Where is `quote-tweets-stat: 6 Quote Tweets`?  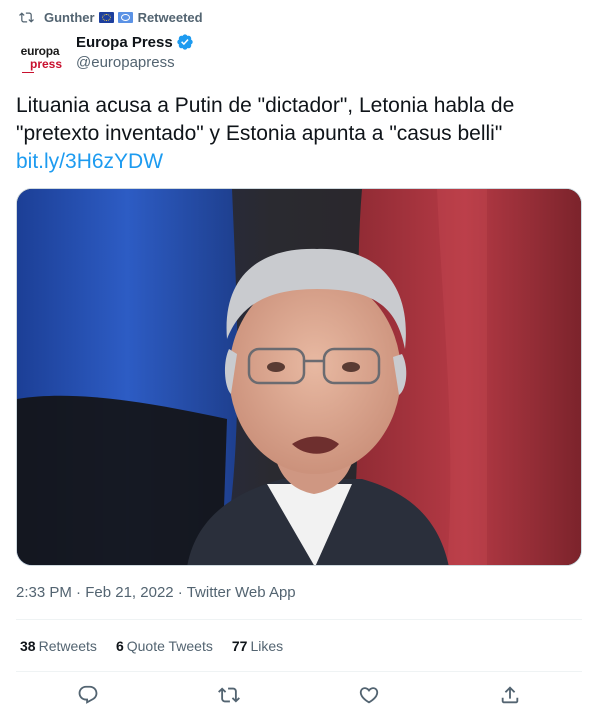 quote-tweets-stat: 6 Quote Tweets is located at coordinates (164, 646).